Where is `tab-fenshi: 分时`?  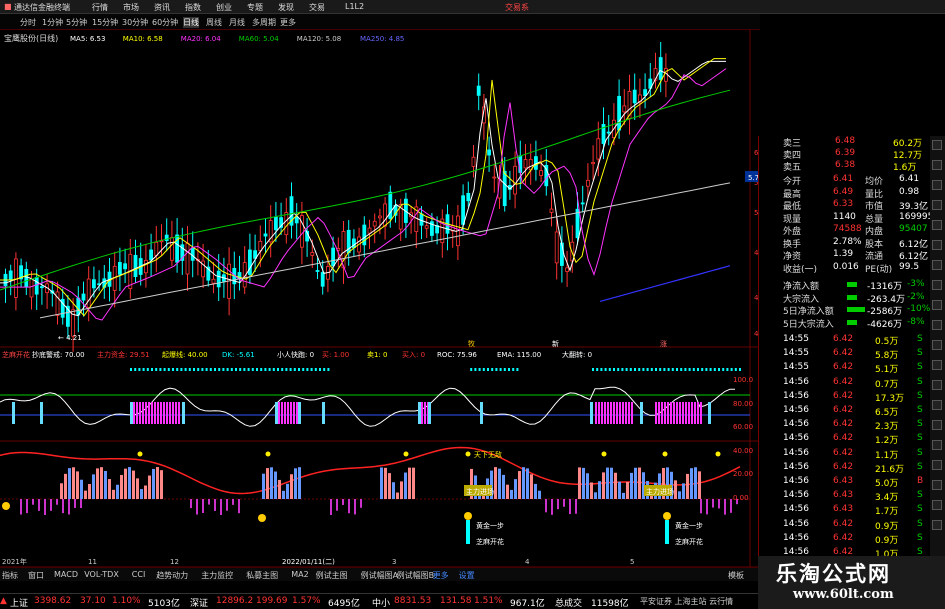
tab-fenshi: 分时 is located at coordinates (28, 22).